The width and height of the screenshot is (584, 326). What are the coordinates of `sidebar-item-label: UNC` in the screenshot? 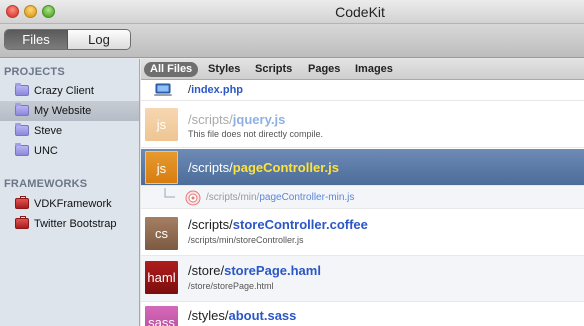 It's located at (46, 151).